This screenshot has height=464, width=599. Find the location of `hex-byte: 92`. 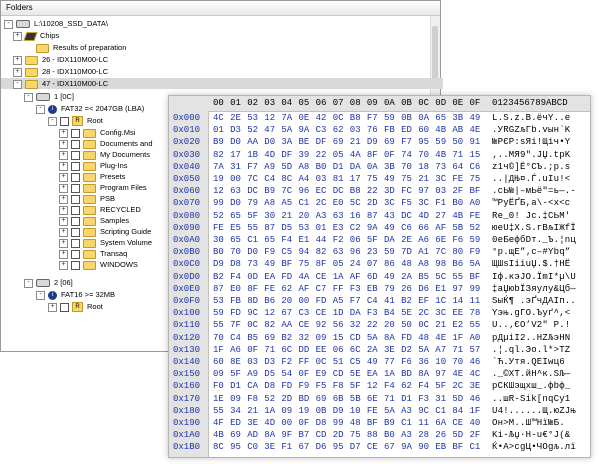

hex-byte: 92 is located at coordinates (321, 325).